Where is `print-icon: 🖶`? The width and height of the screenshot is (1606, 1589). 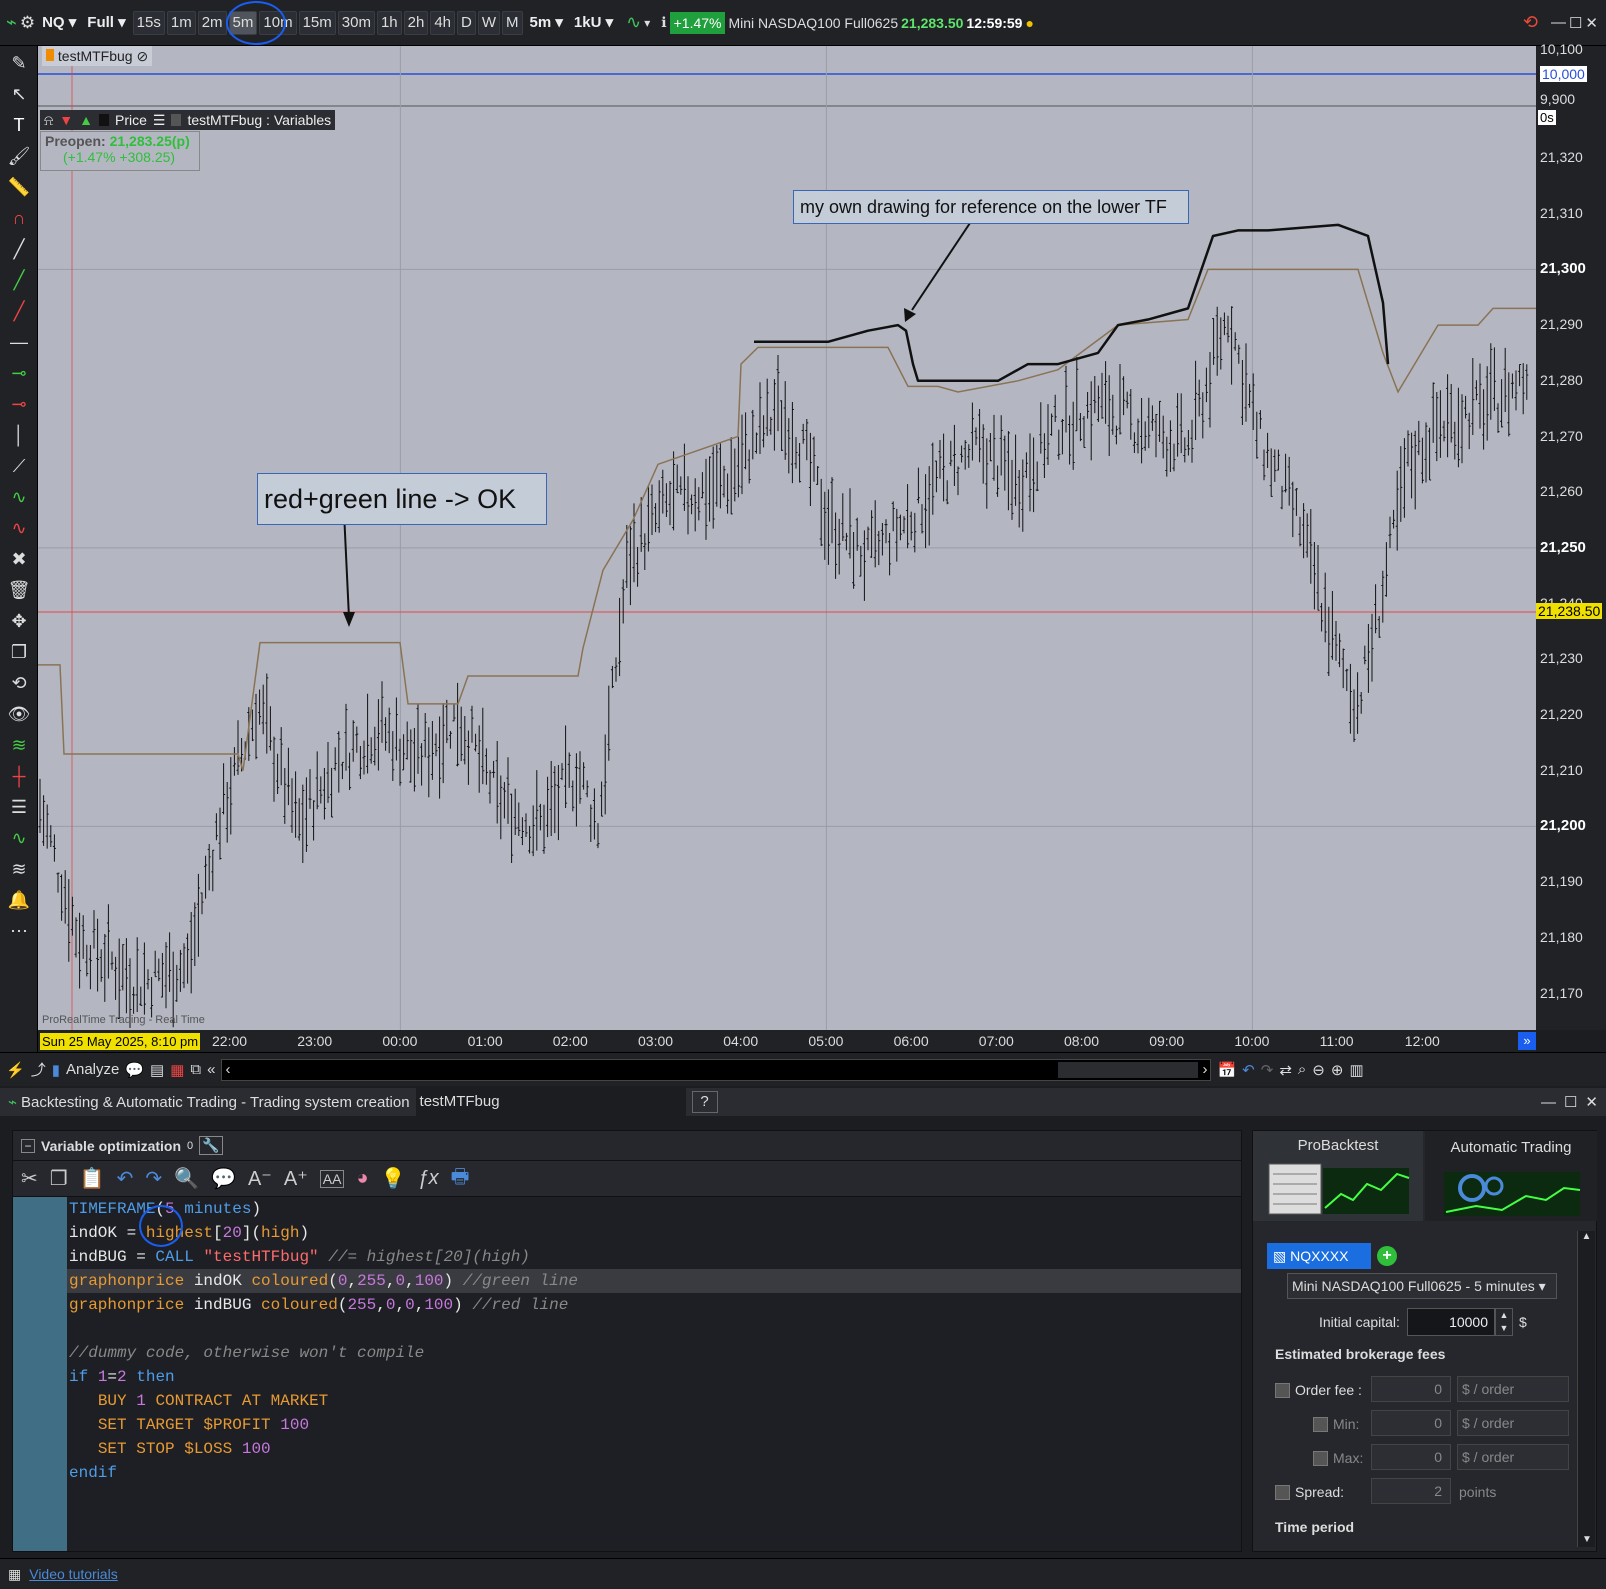 print-icon: 🖶 is located at coordinates (460, 1179).